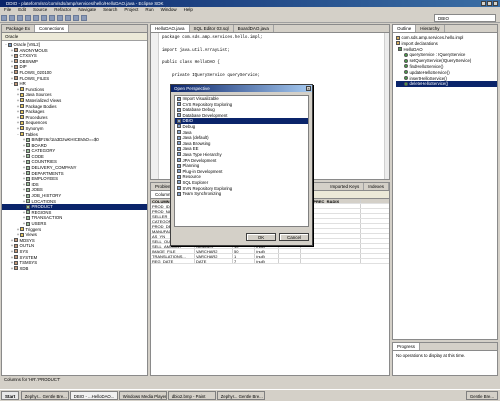  I want to click on table-cell: 50, so click(244, 251).